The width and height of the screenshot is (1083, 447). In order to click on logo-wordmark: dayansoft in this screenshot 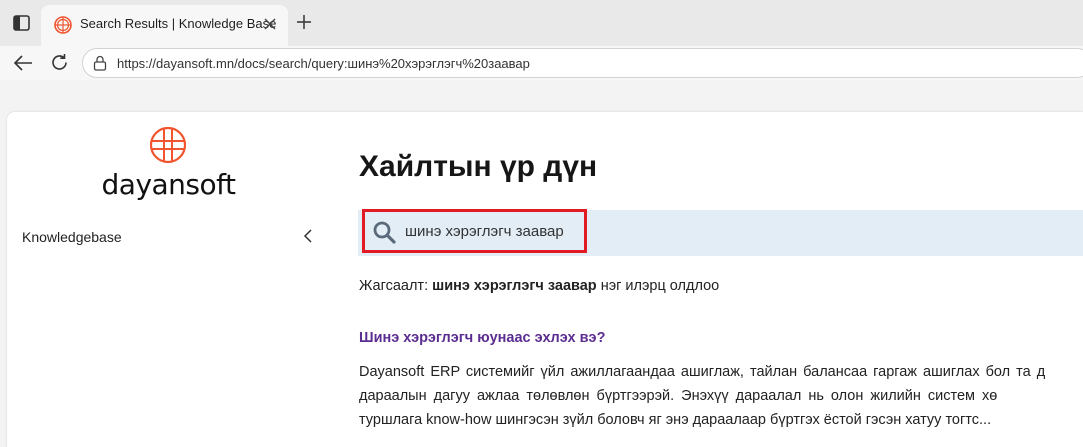, I will do `click(168, 184)`.